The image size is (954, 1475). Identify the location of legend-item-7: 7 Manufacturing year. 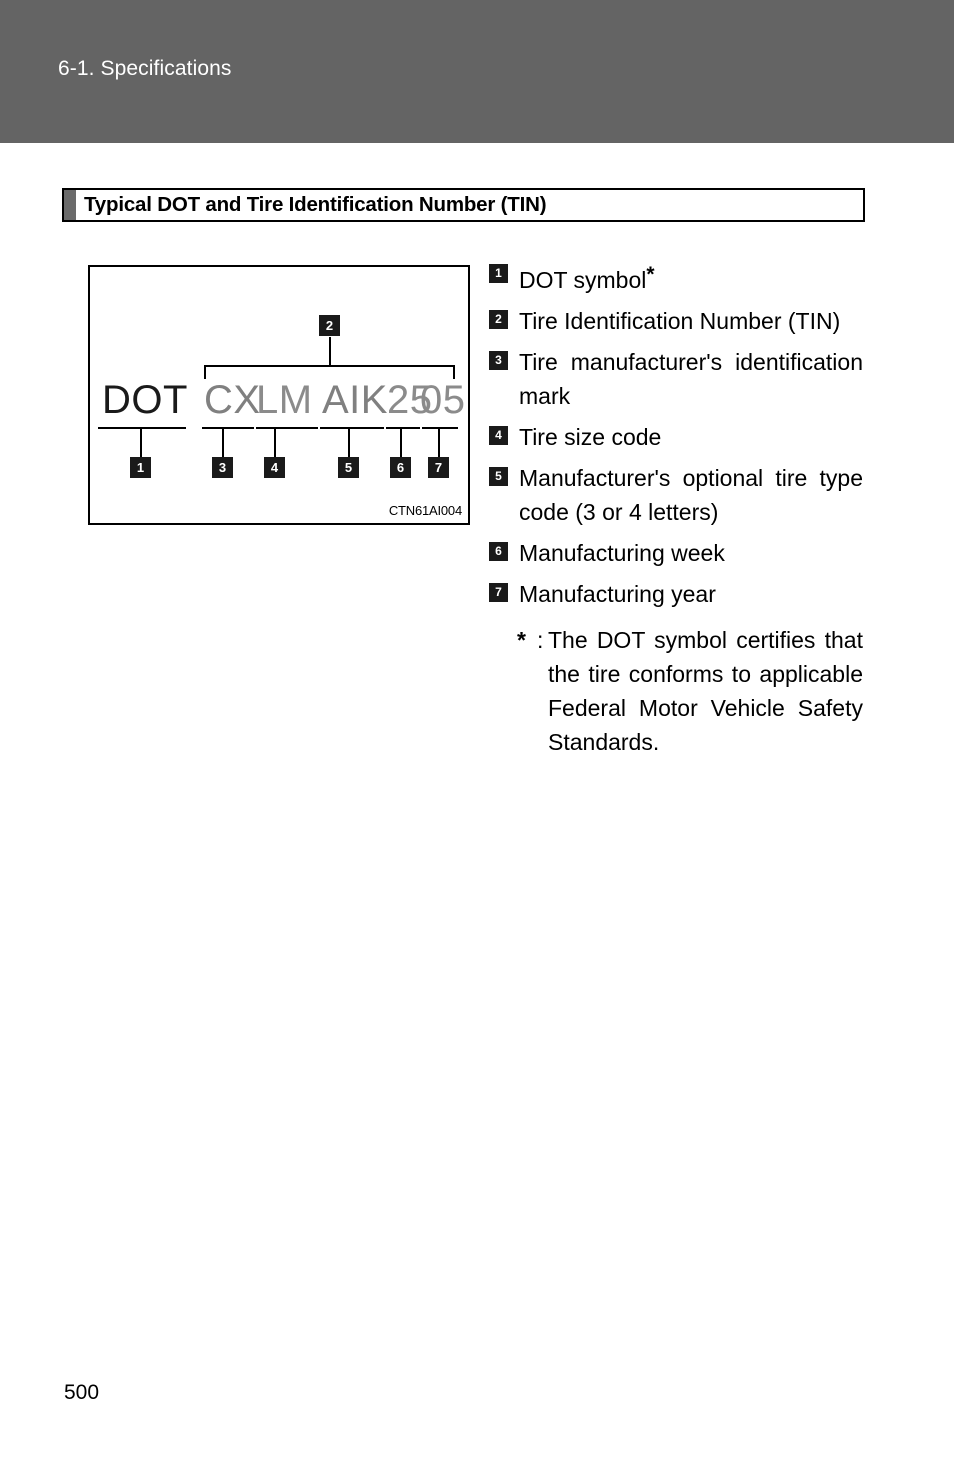
(676, 594).